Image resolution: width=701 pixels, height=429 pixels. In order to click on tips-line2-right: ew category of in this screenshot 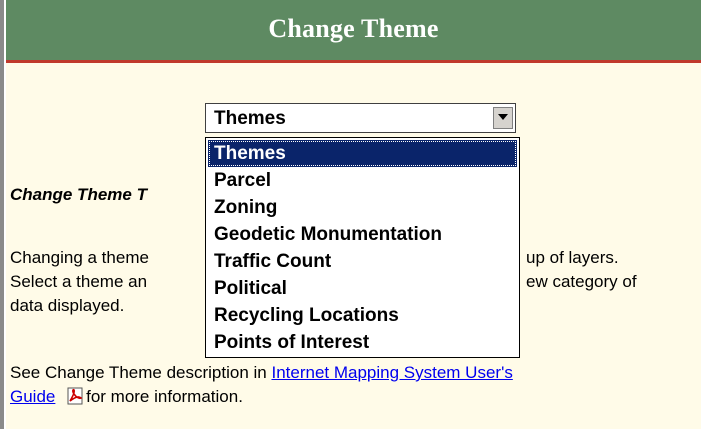, I will do `click(581, 281)`.